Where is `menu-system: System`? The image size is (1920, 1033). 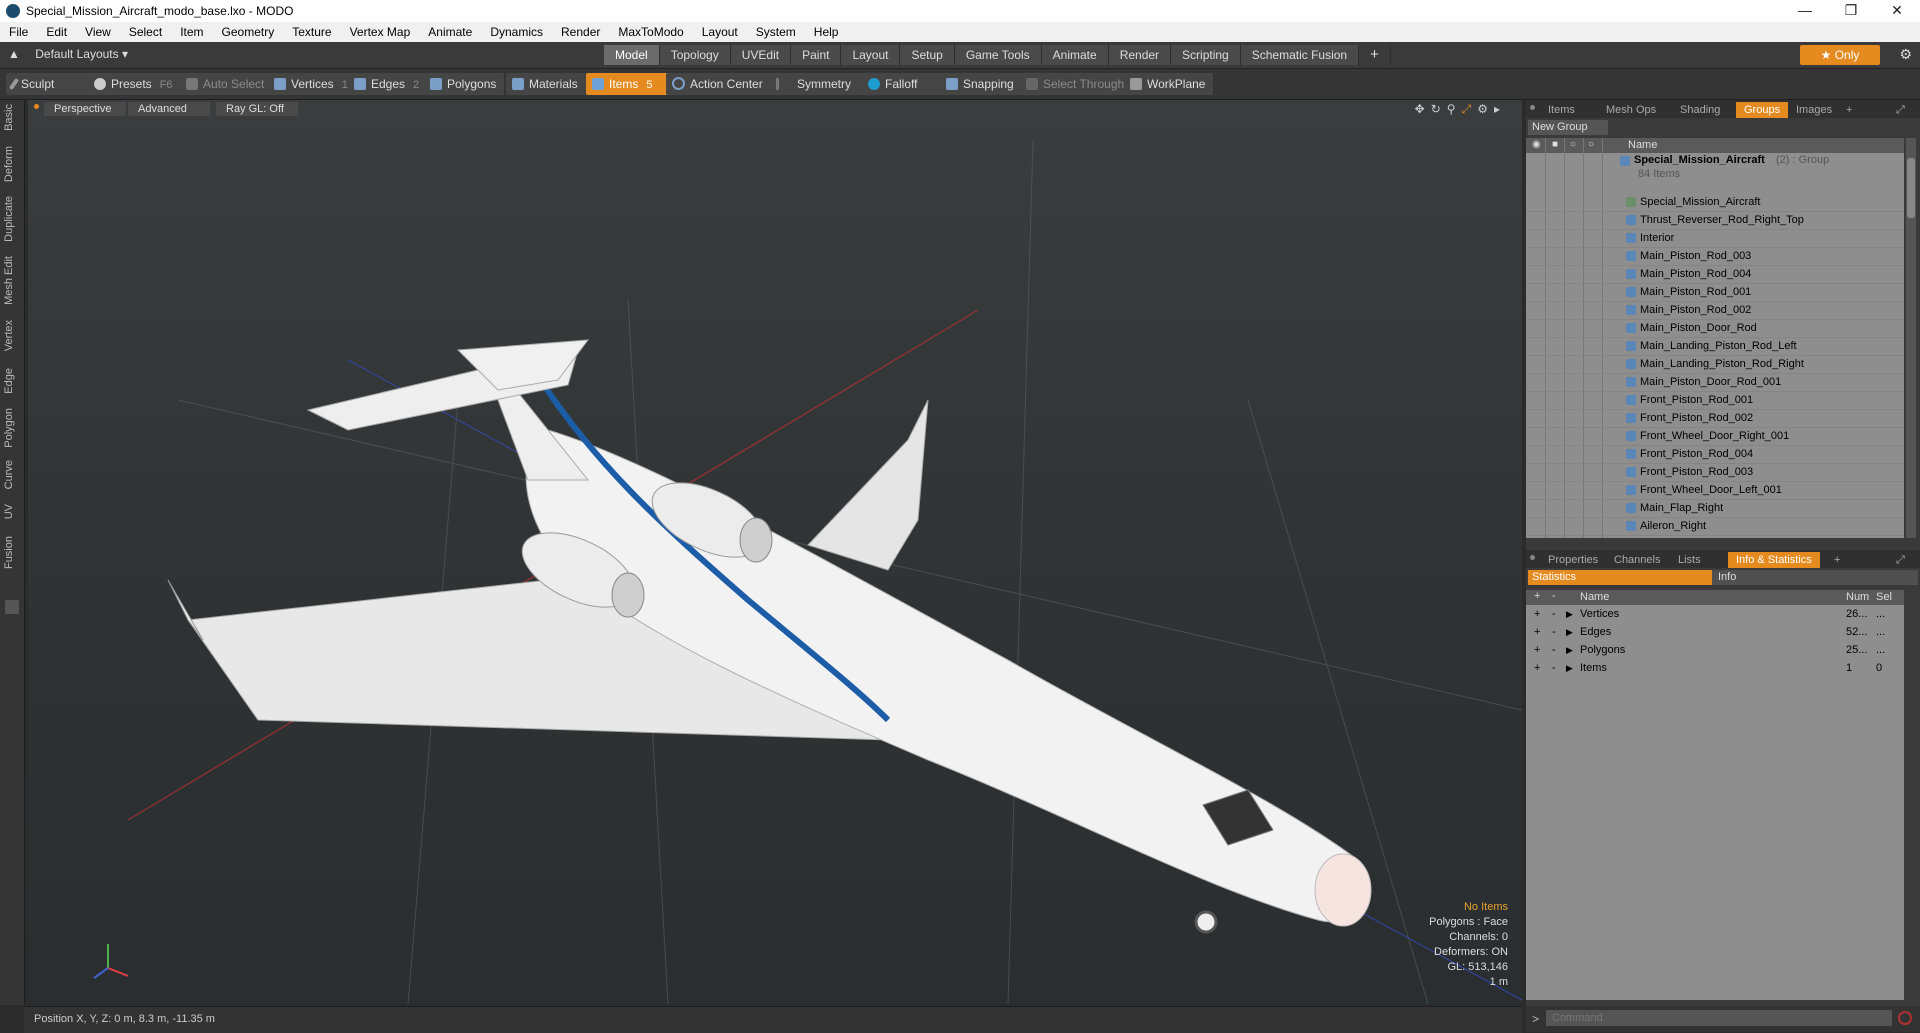
menu-system: System is located at coordinates (776, 32).